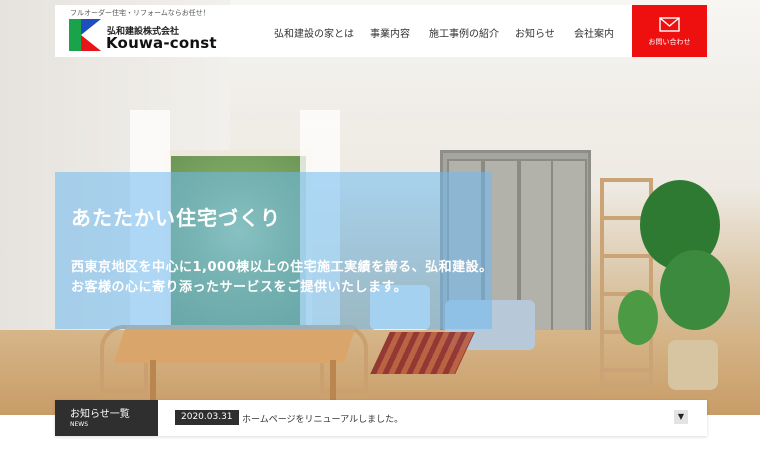 The width and height of the screenshot is (760, 475). What do you see at coordinates (669, 42) in the screenshot?
I see `contact-button-label: お問い合わせ` at bounding box center [669, 42].